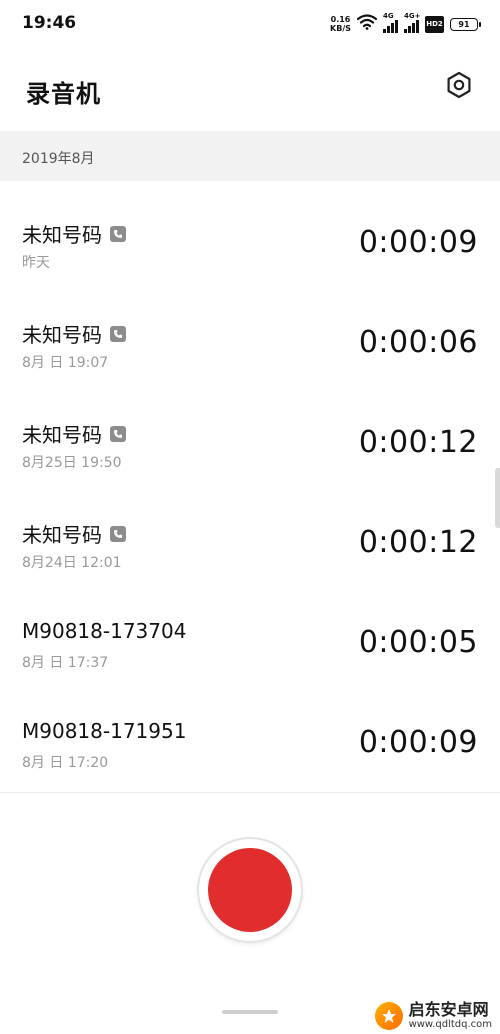 The image size is (500, 1034). I want to click on list-divider, so click(250, 792).